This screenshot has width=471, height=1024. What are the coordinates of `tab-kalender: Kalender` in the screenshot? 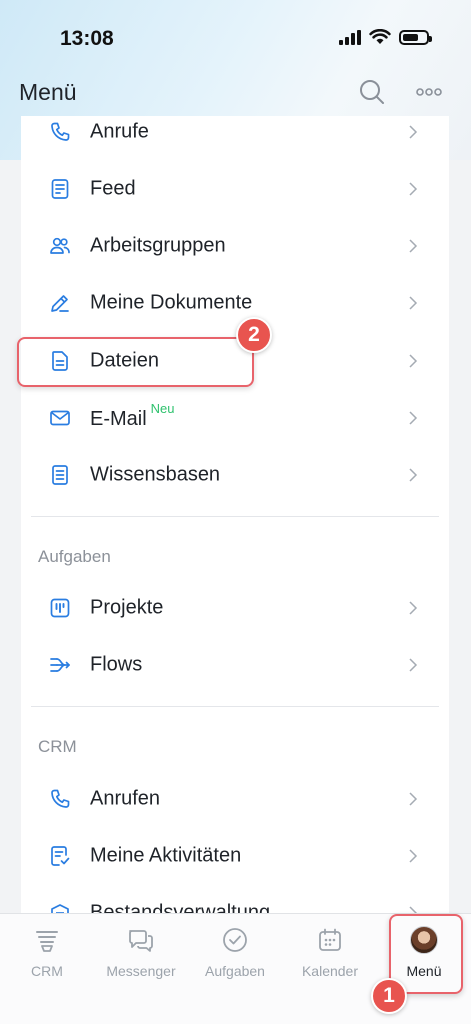 It's located at (330, 954).